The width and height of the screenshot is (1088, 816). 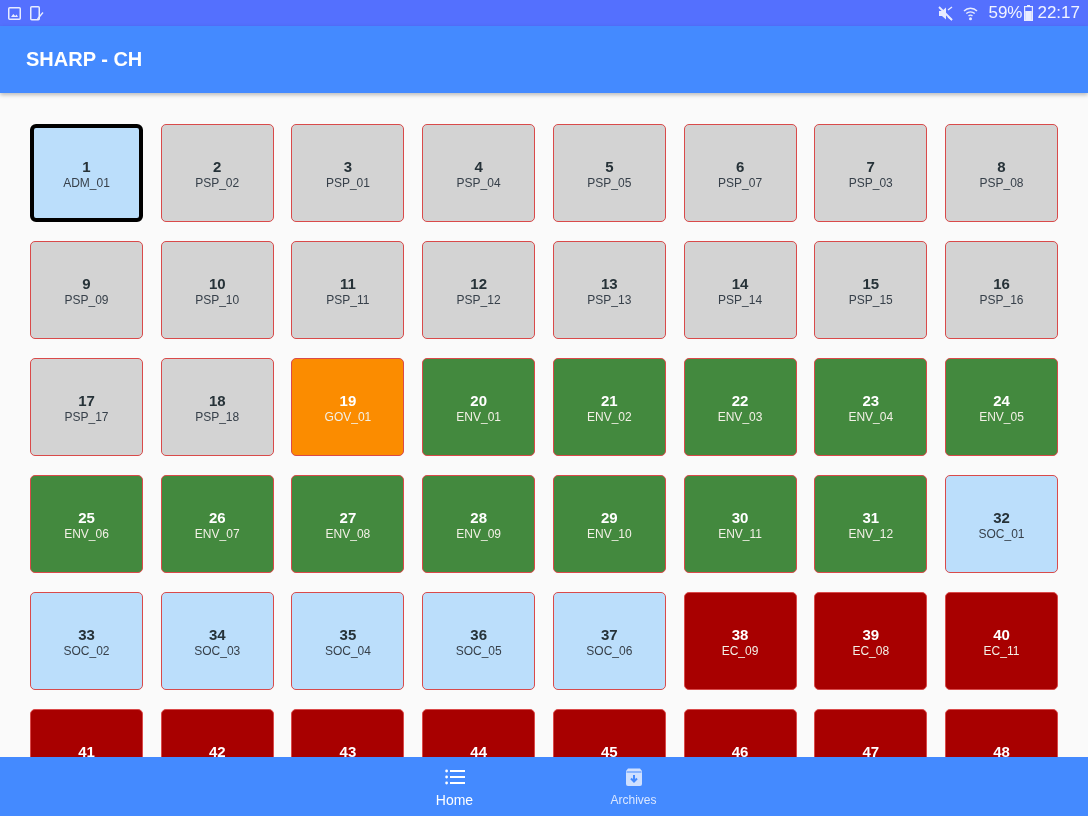 What do you see at coordinates (479, 290) in the screenshot?
I see `tile-button: 12 PSP_12` at bounding box center [479, 290].